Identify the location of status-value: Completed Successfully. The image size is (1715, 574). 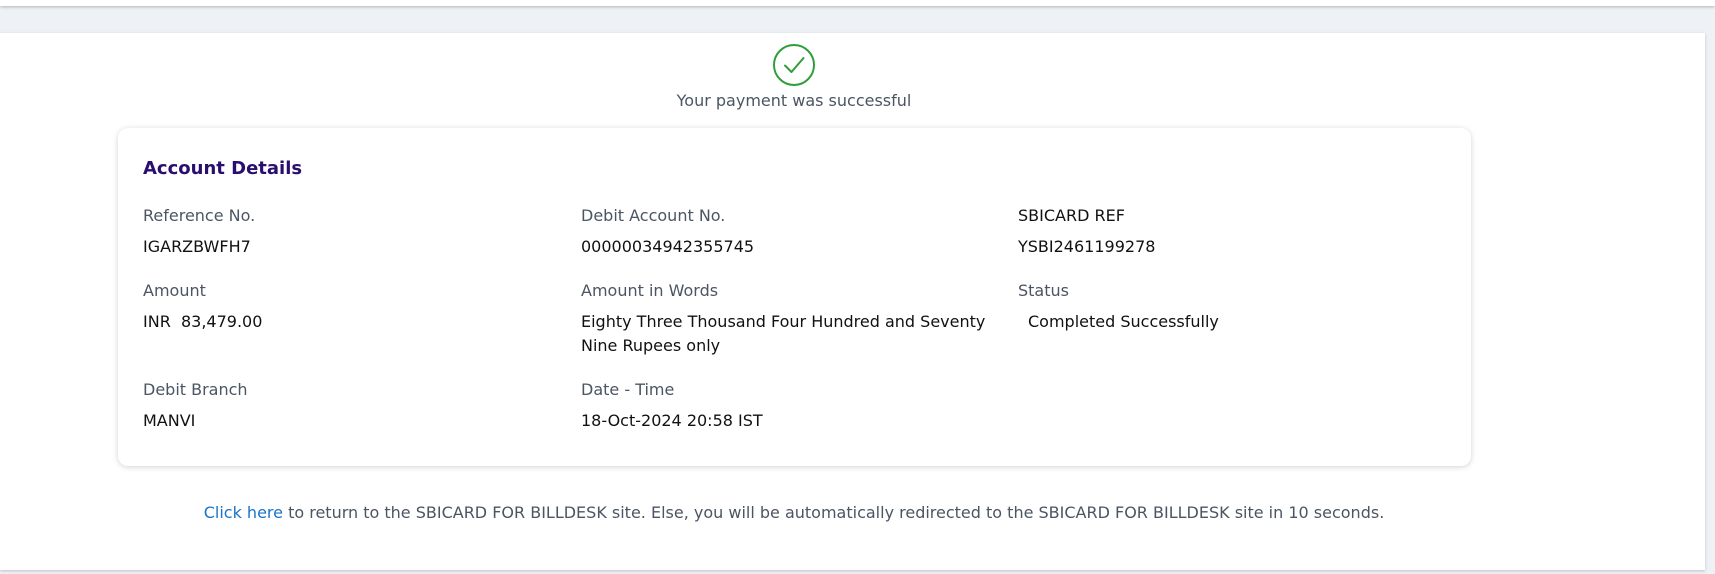
(1123, 321).